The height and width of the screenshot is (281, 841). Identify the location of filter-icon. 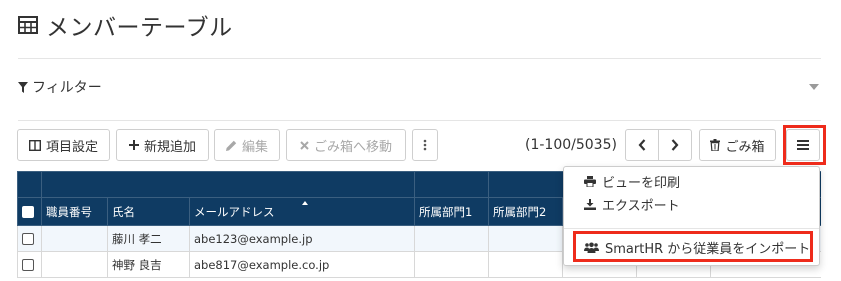
(23, 87).